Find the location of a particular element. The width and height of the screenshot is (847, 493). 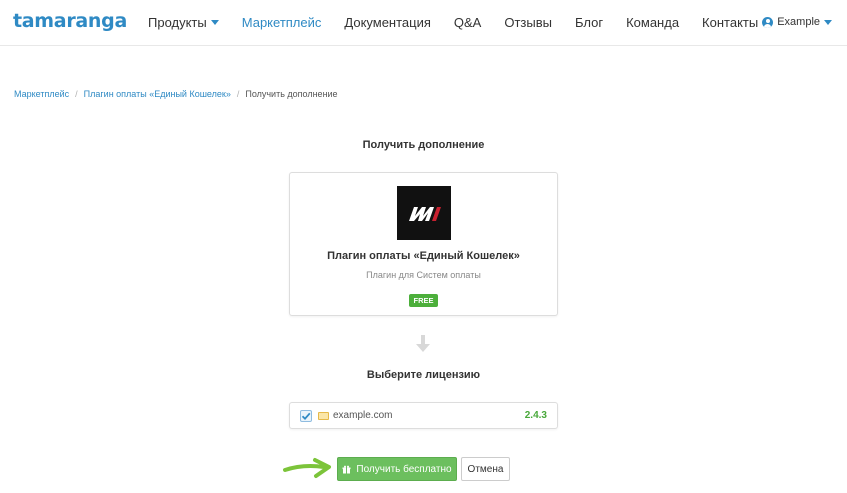

nav-item-team: Команда is located at coordinates (652, 22).